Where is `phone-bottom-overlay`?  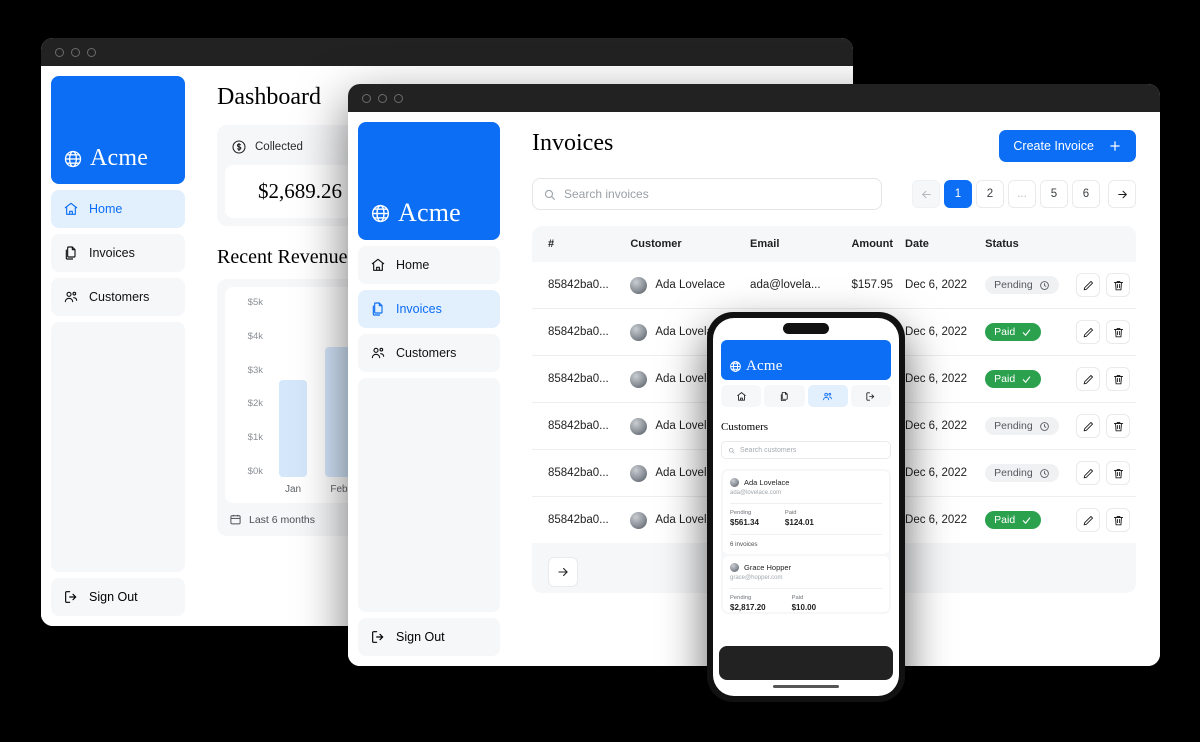 phone-bottom-overlay is located at coordinates (806, 663).